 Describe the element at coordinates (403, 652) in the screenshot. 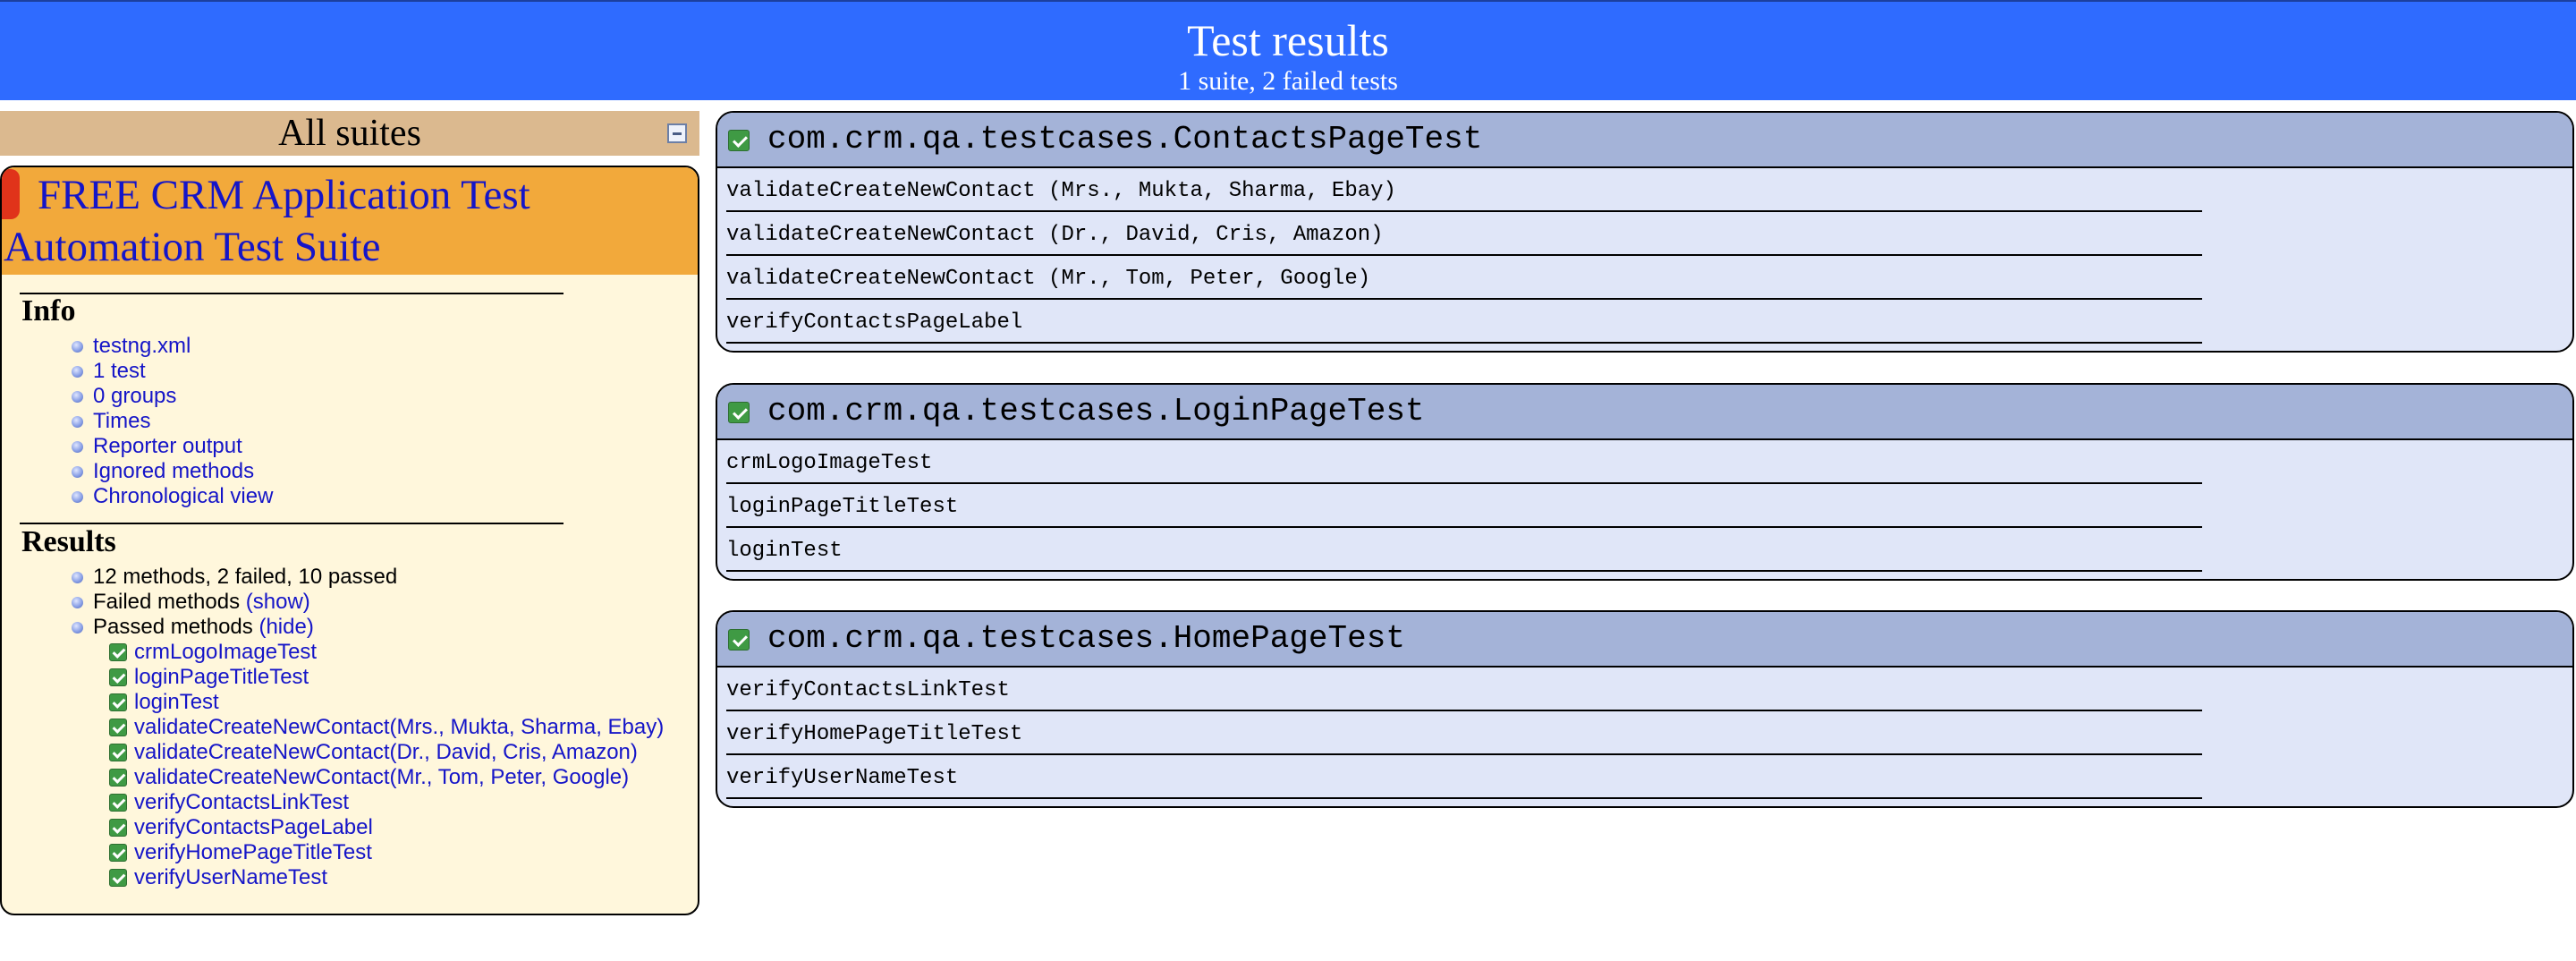

I see `passed-method-item: crmLogoImageTest` at that location.